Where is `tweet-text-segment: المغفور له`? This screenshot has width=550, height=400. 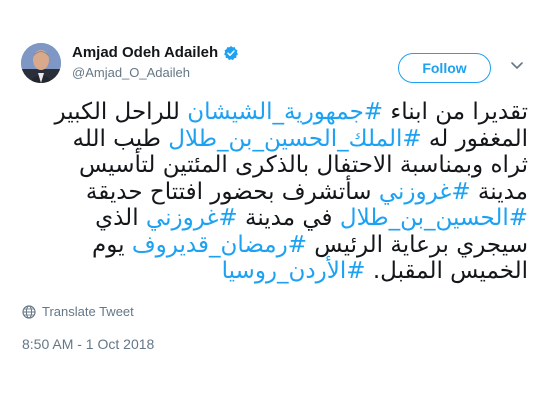
tweet-text-segment: المغفور له is located at coordinates (474, 138).